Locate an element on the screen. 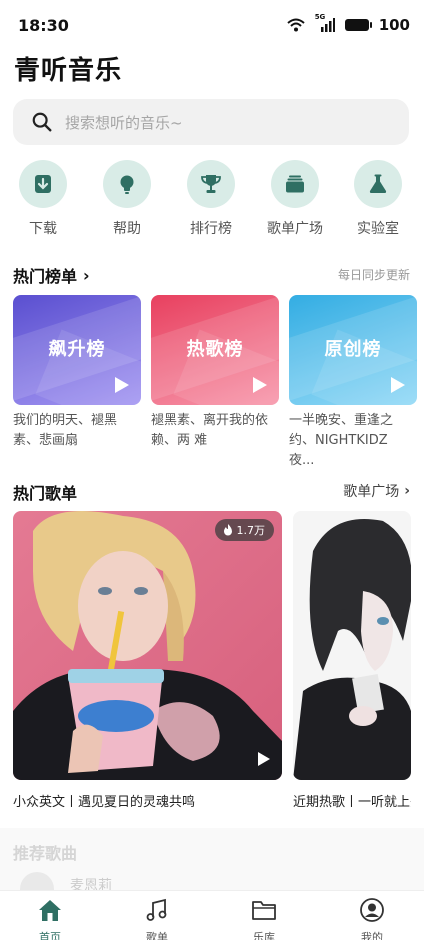 The image size is (424, 940). chart-card-hot: 热歌榜 is located at coordinates (215, 350).